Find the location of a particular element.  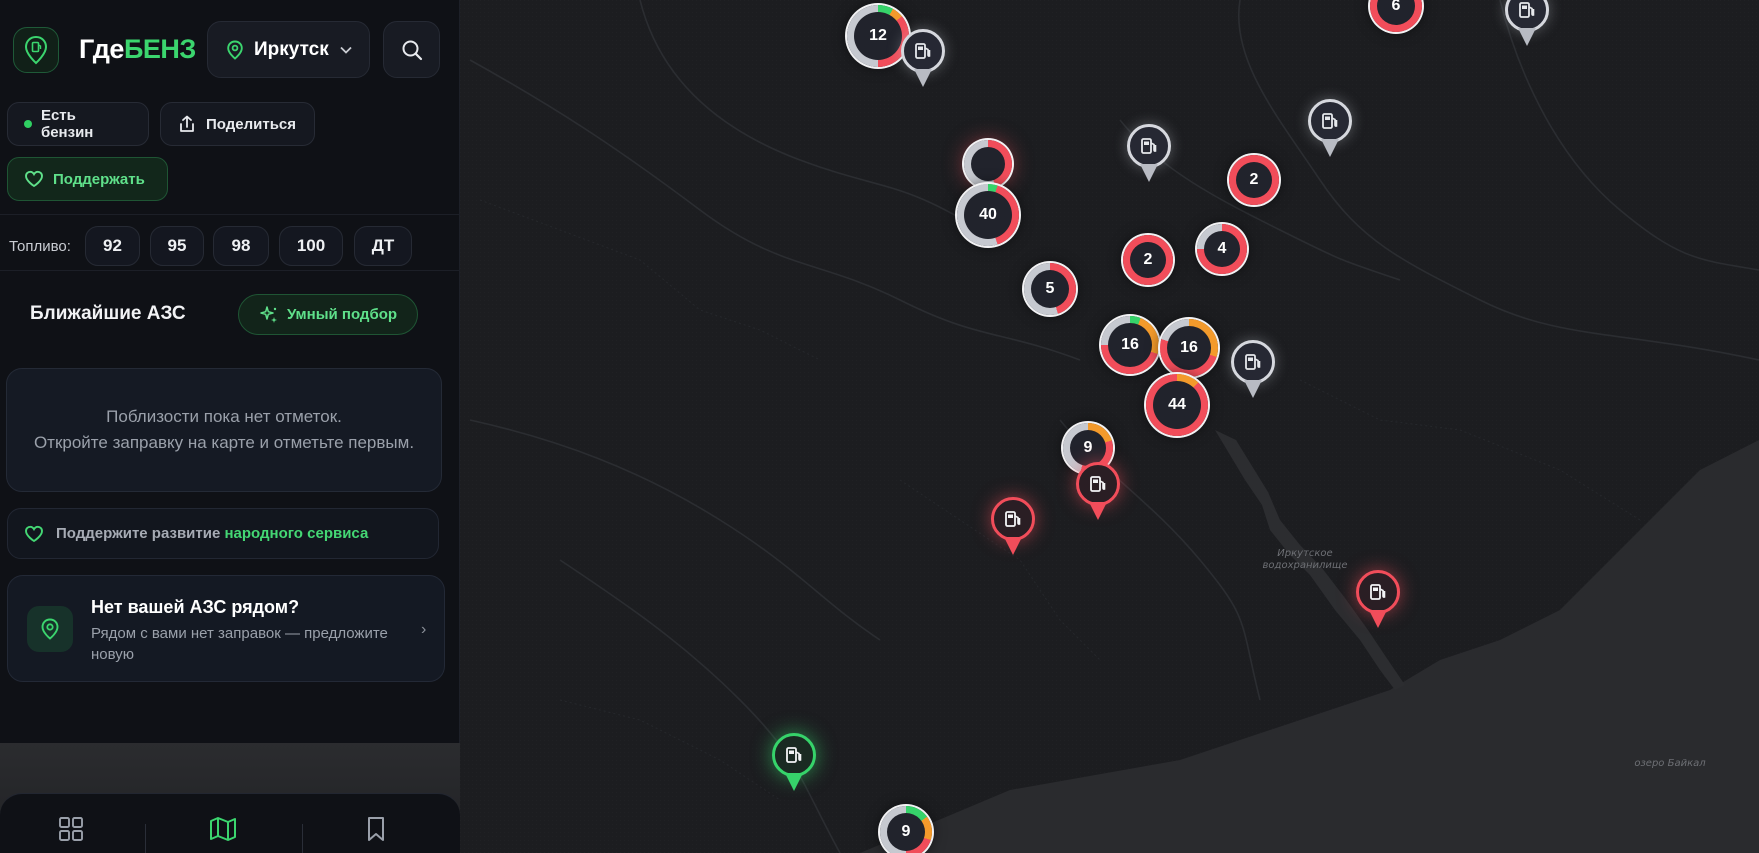

support-label: Поддержать is located at coordinates (99, 179).